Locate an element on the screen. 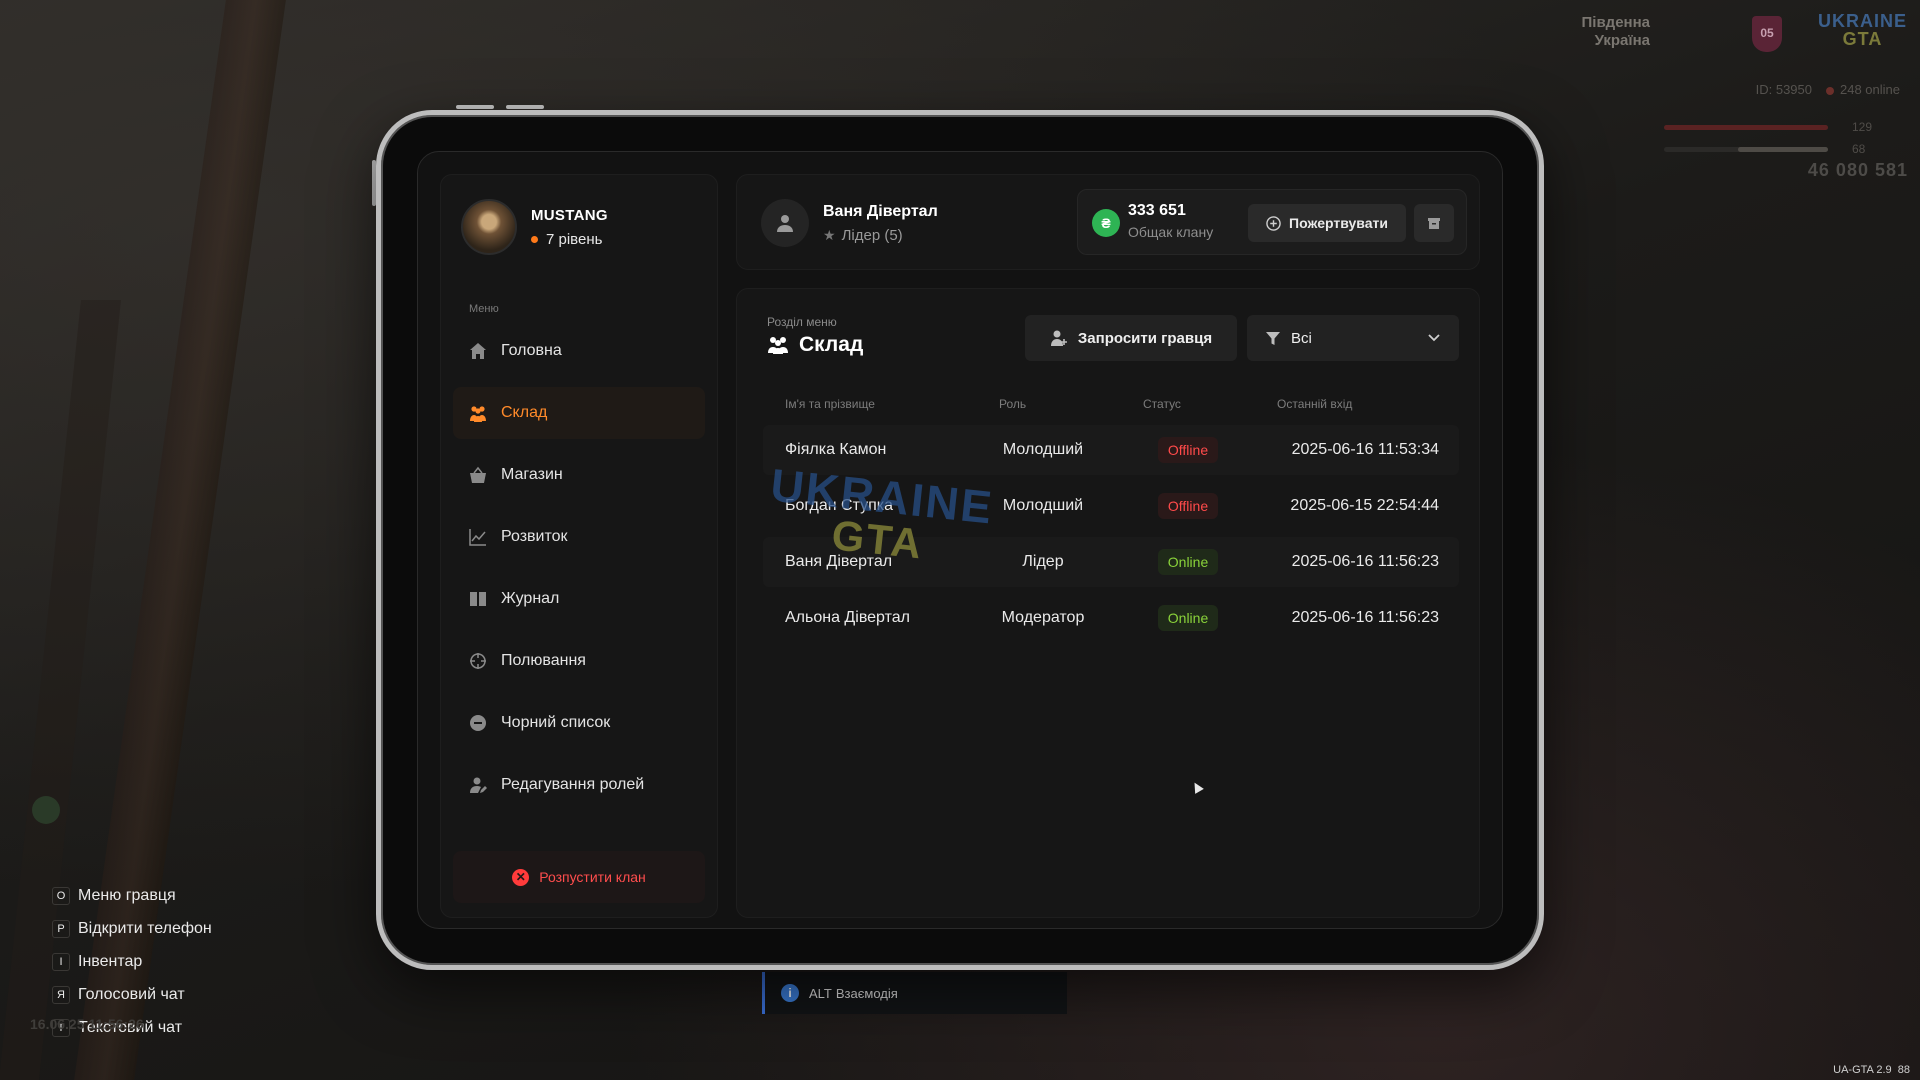 This screenshot has width=1920, height=1080. hotkey-key: P is located at coordinates (61, 928).